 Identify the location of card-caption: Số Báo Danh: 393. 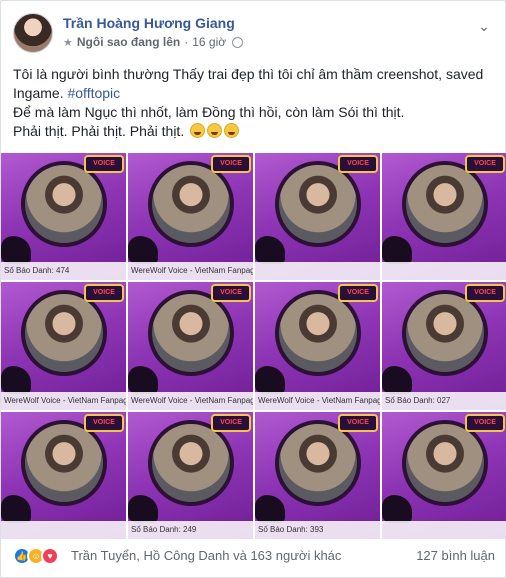
(317, 530).